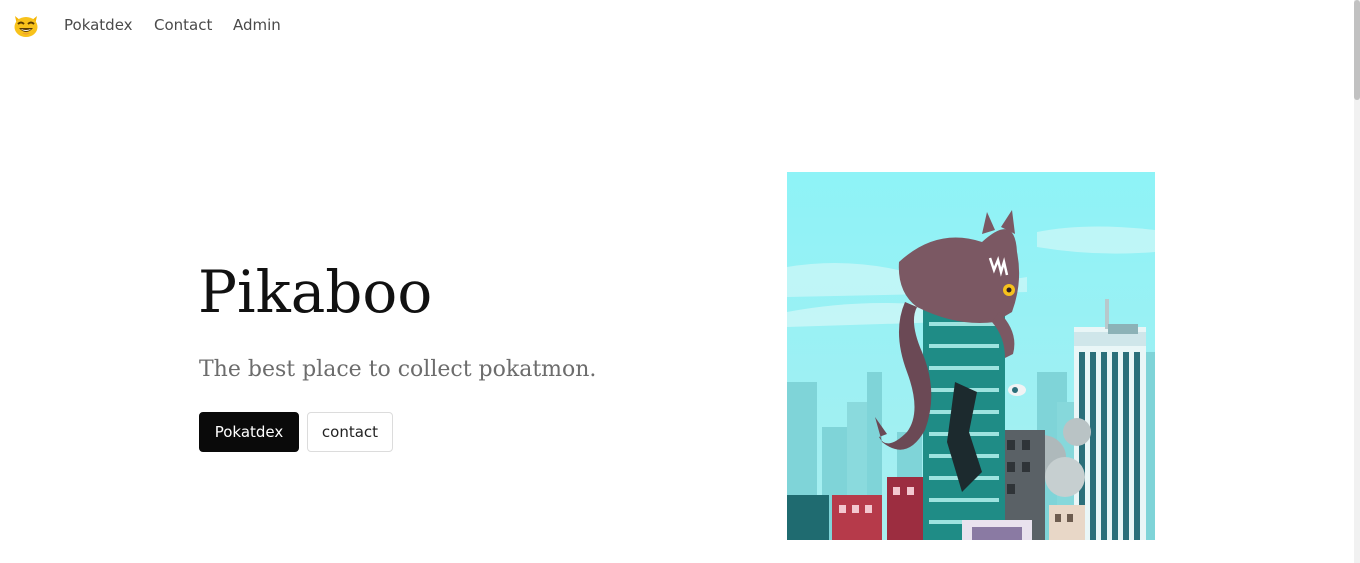 The height and width of the screenshot is (563, 1360). I want to click on navbar: Pokatdex Contact Admin, so click(677, 25).